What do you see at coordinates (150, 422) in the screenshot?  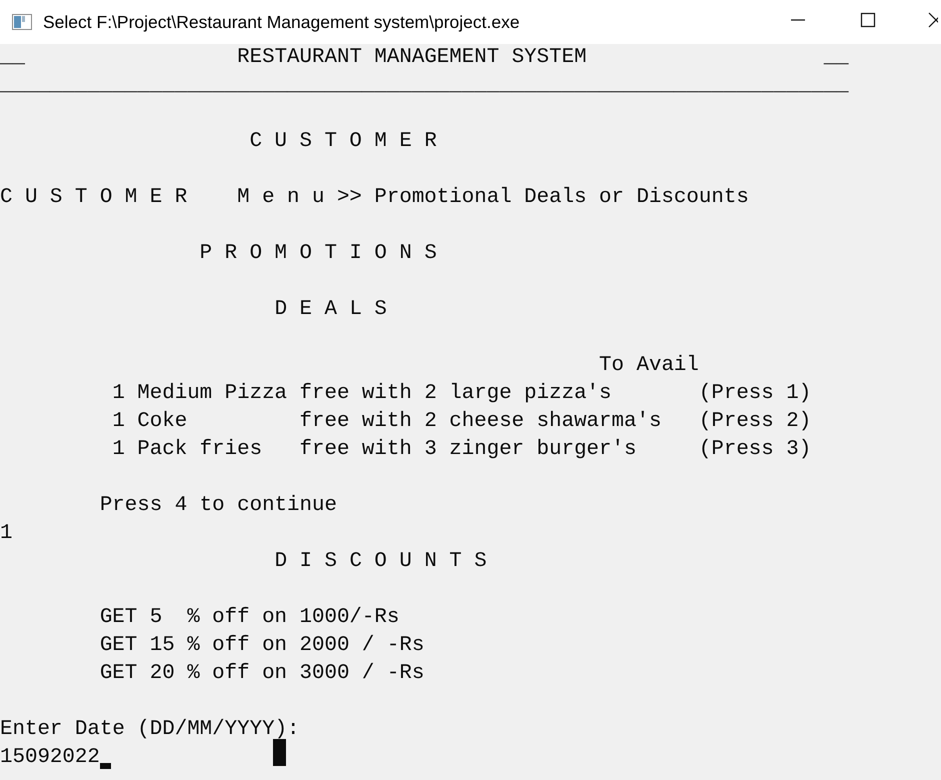 I see `console-text: 1 Coke` at bounding box center [150, 422].